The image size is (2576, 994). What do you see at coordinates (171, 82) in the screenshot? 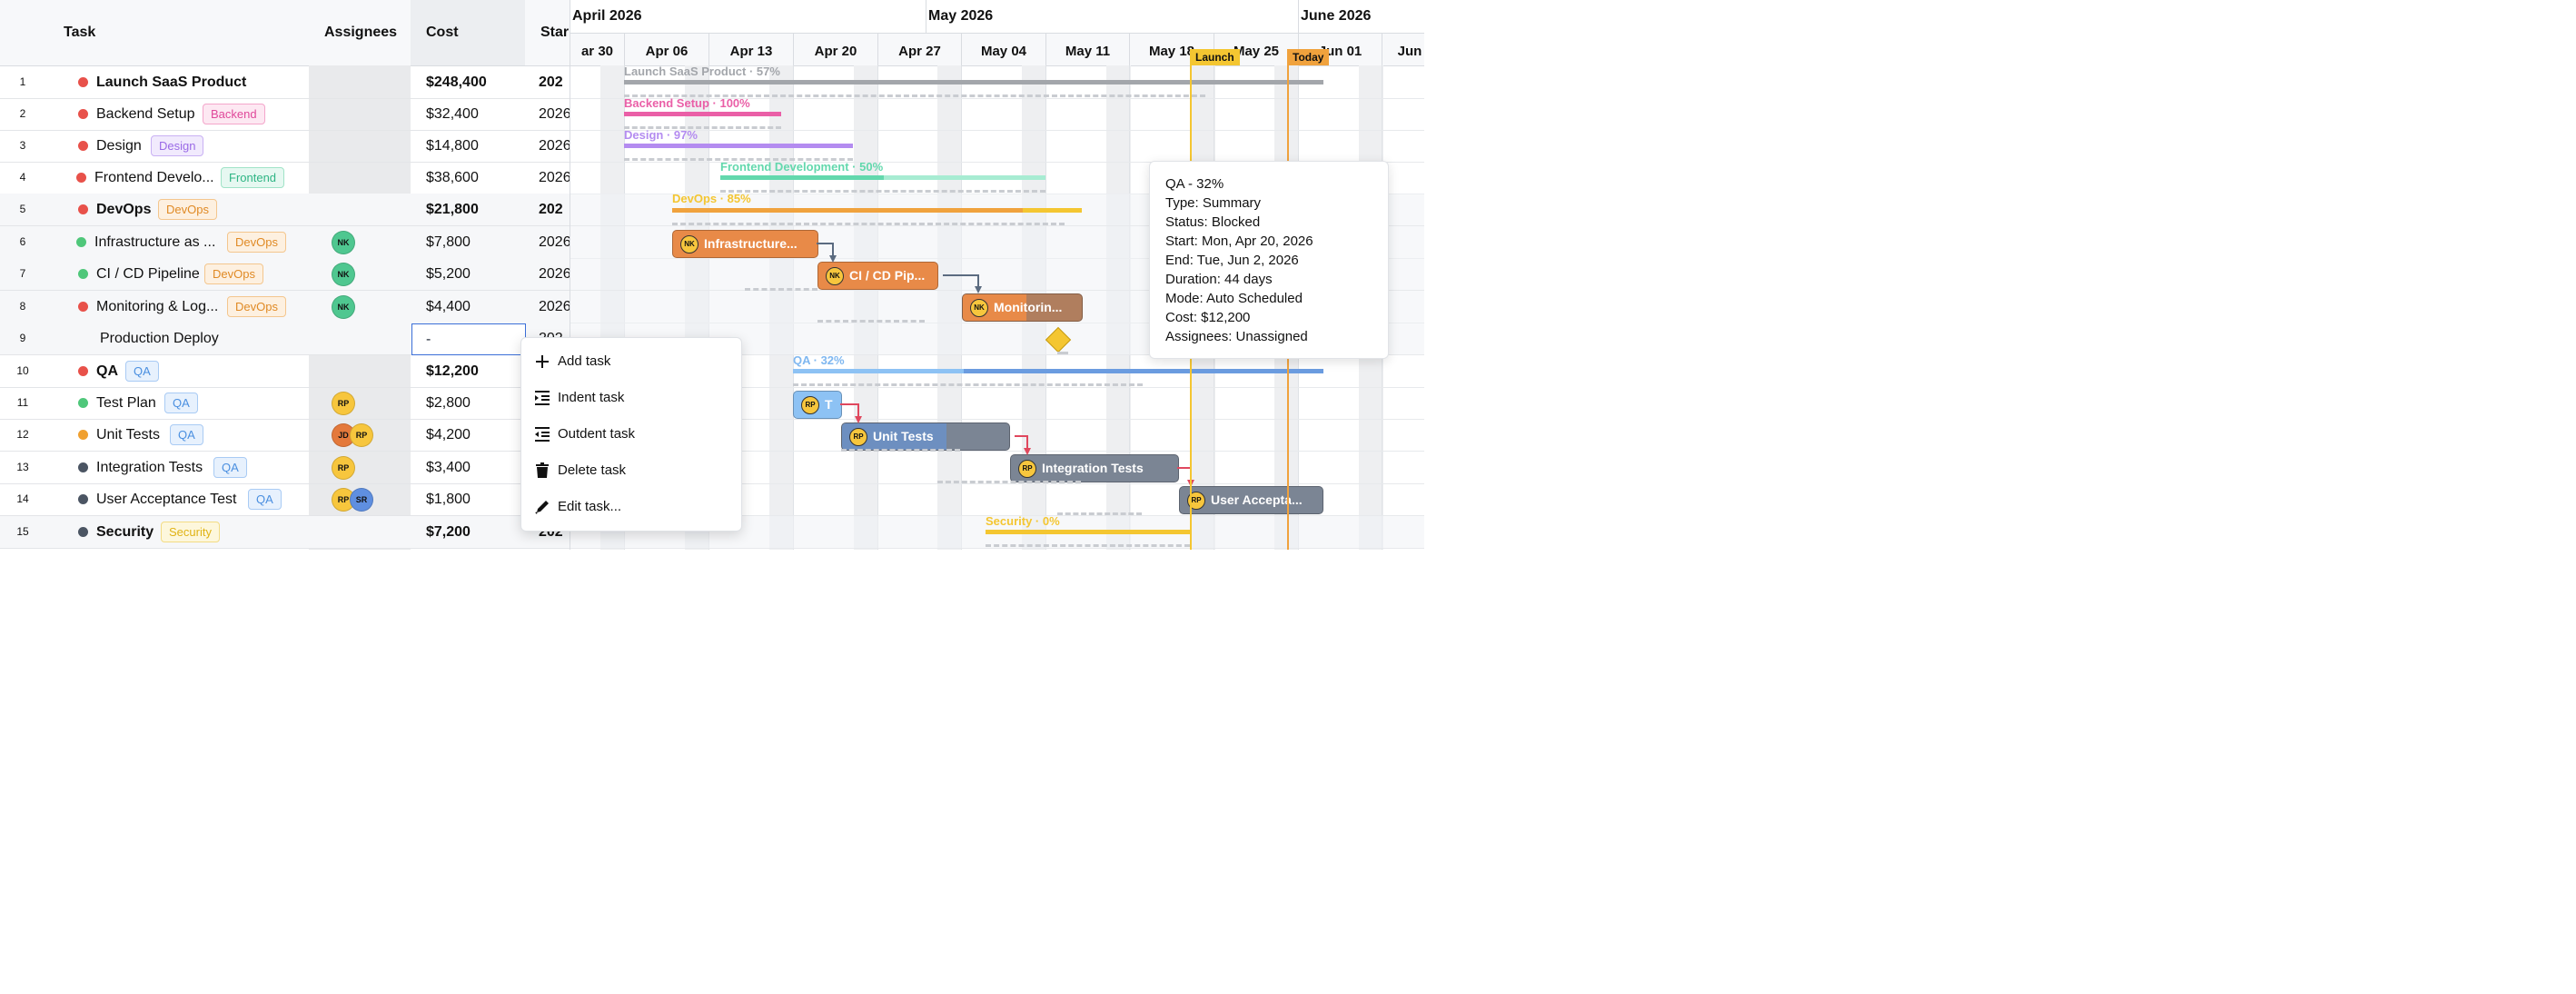
I see `task-name: Launch SaaS Product` at bounding box center [171, 82].